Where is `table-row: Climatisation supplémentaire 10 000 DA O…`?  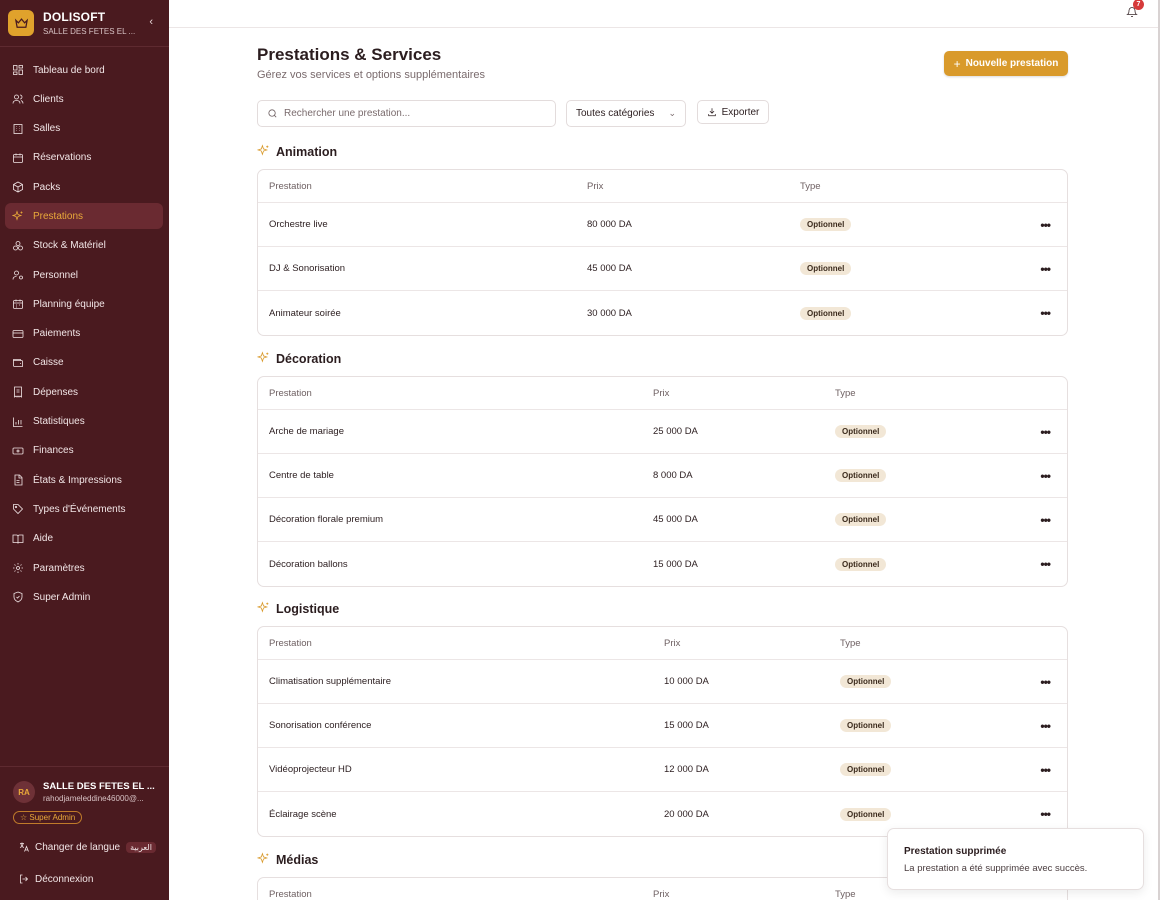
table-row: Climatisation supplémentaire 10 000 DA O… is located at coordinates (662, 682).